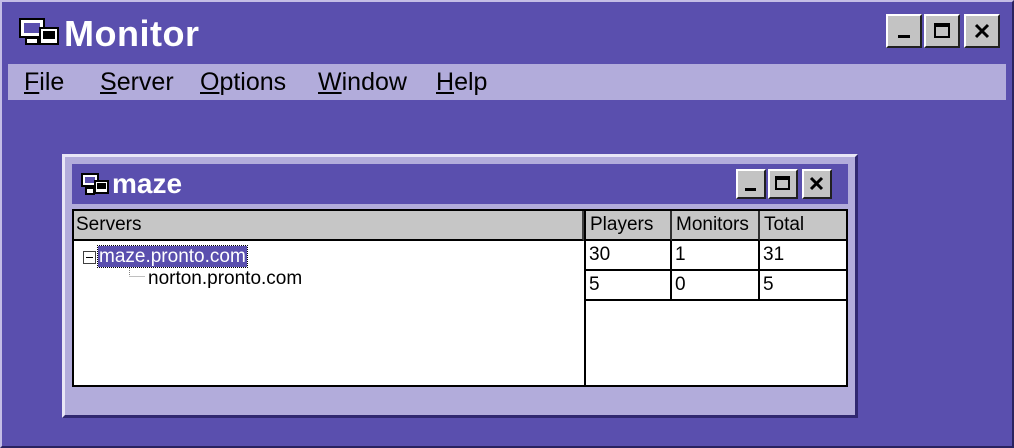 Image resolution: width=1014 pixels, height=448 pixels. What do you see at coordinates (243, 82) in the screenshot?
I see `menu-options: Options` at bounding box center [243, 82].